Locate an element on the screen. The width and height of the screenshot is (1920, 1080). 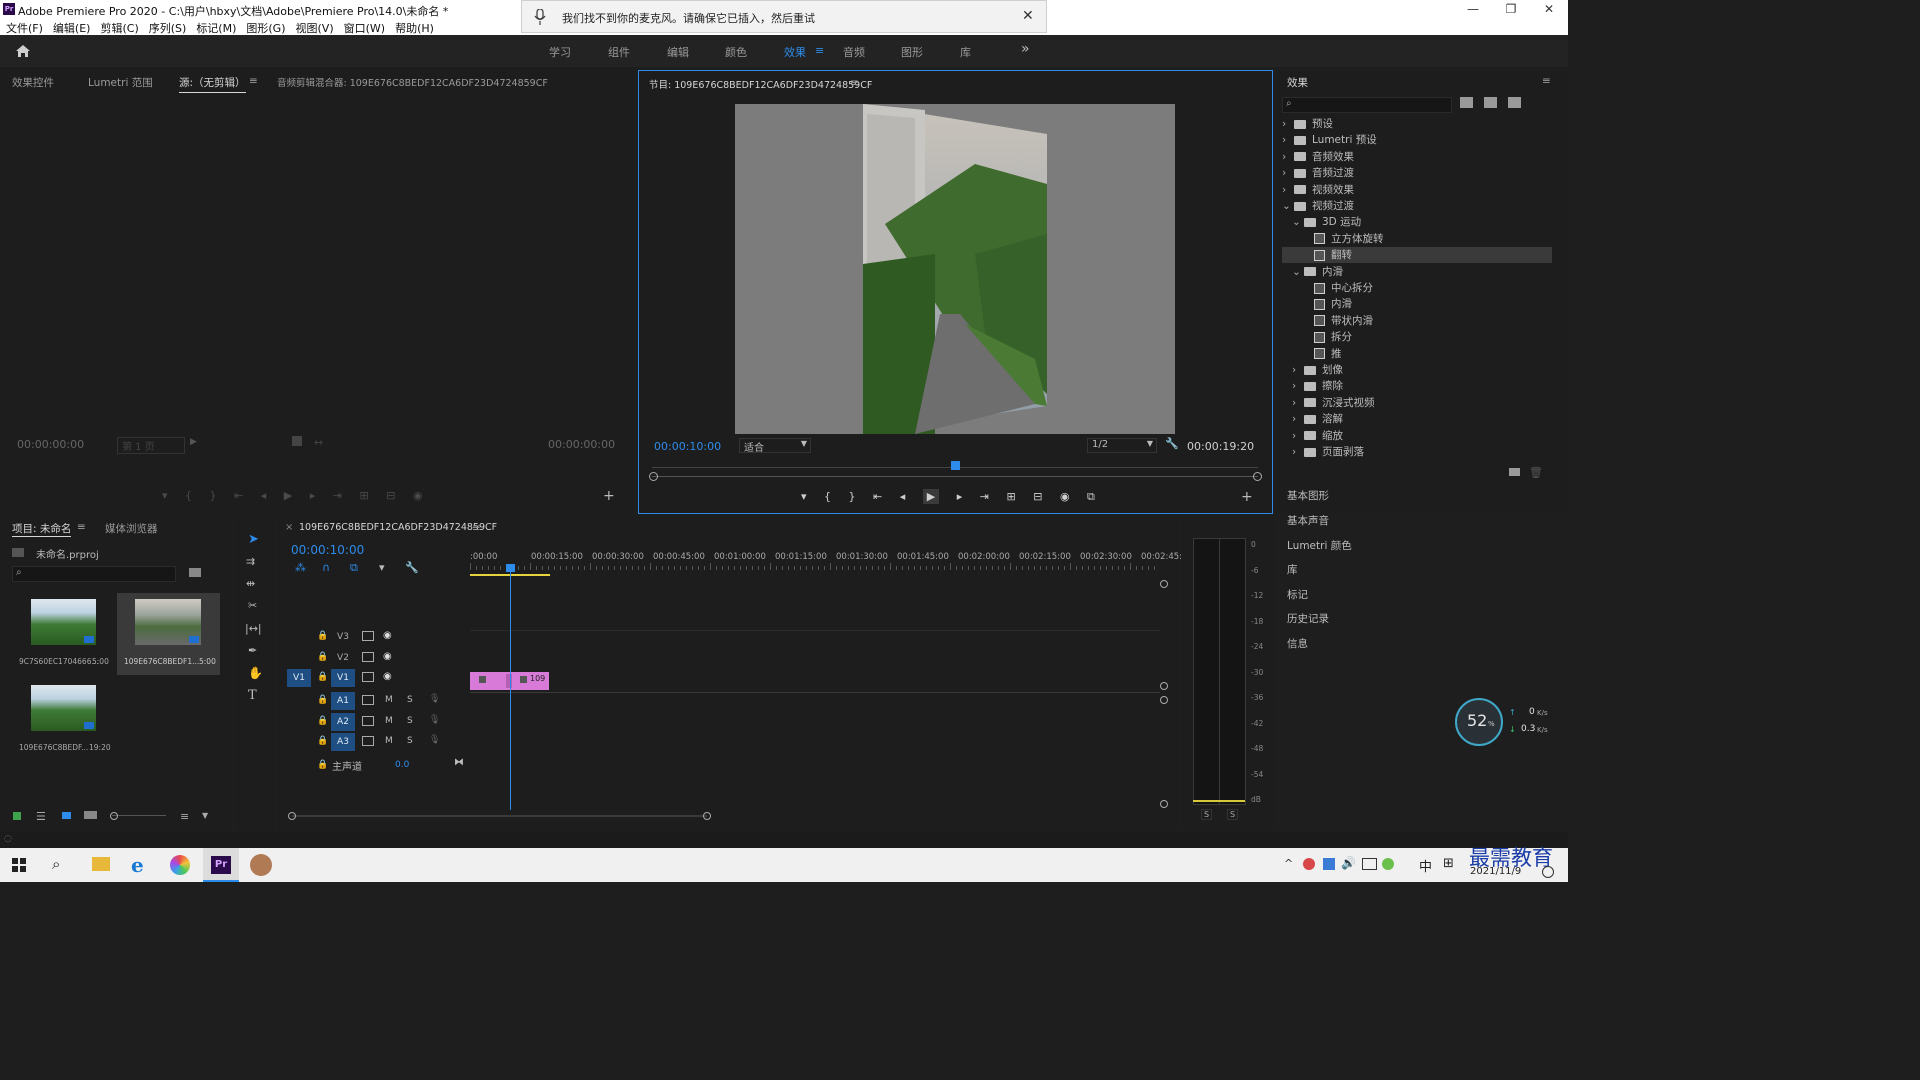
workspace-tab-assembly: 组件 is located at coordinates (619, 52).